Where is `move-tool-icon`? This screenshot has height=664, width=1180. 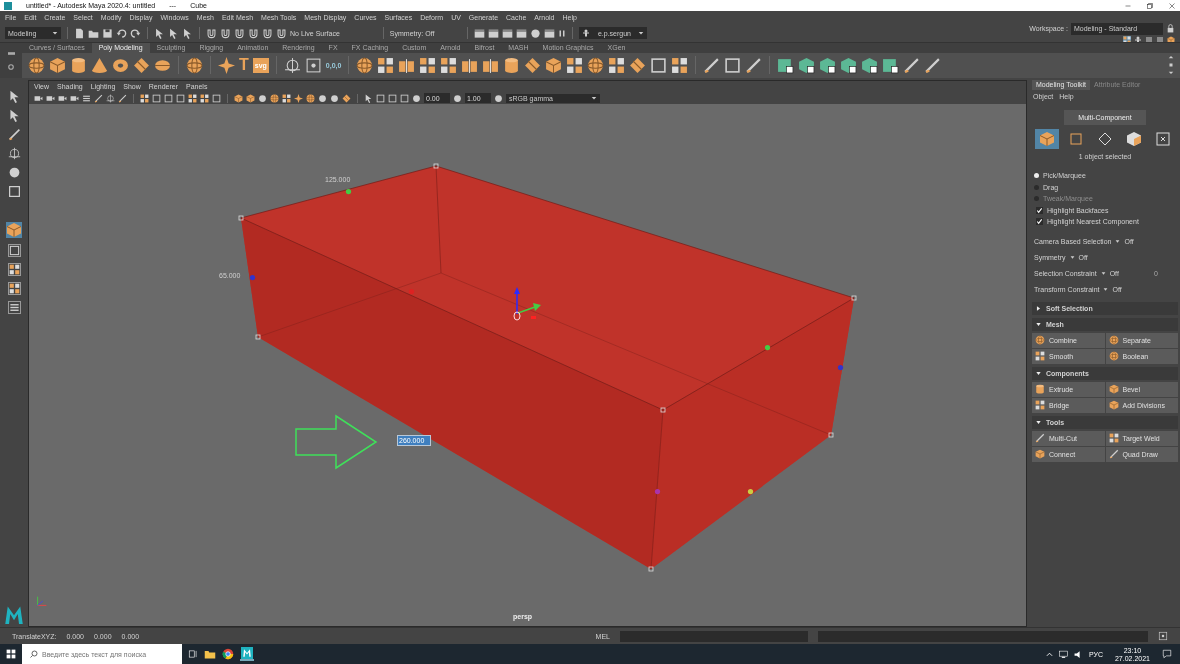 move-tool-icon is located at coordinates (14, 153).